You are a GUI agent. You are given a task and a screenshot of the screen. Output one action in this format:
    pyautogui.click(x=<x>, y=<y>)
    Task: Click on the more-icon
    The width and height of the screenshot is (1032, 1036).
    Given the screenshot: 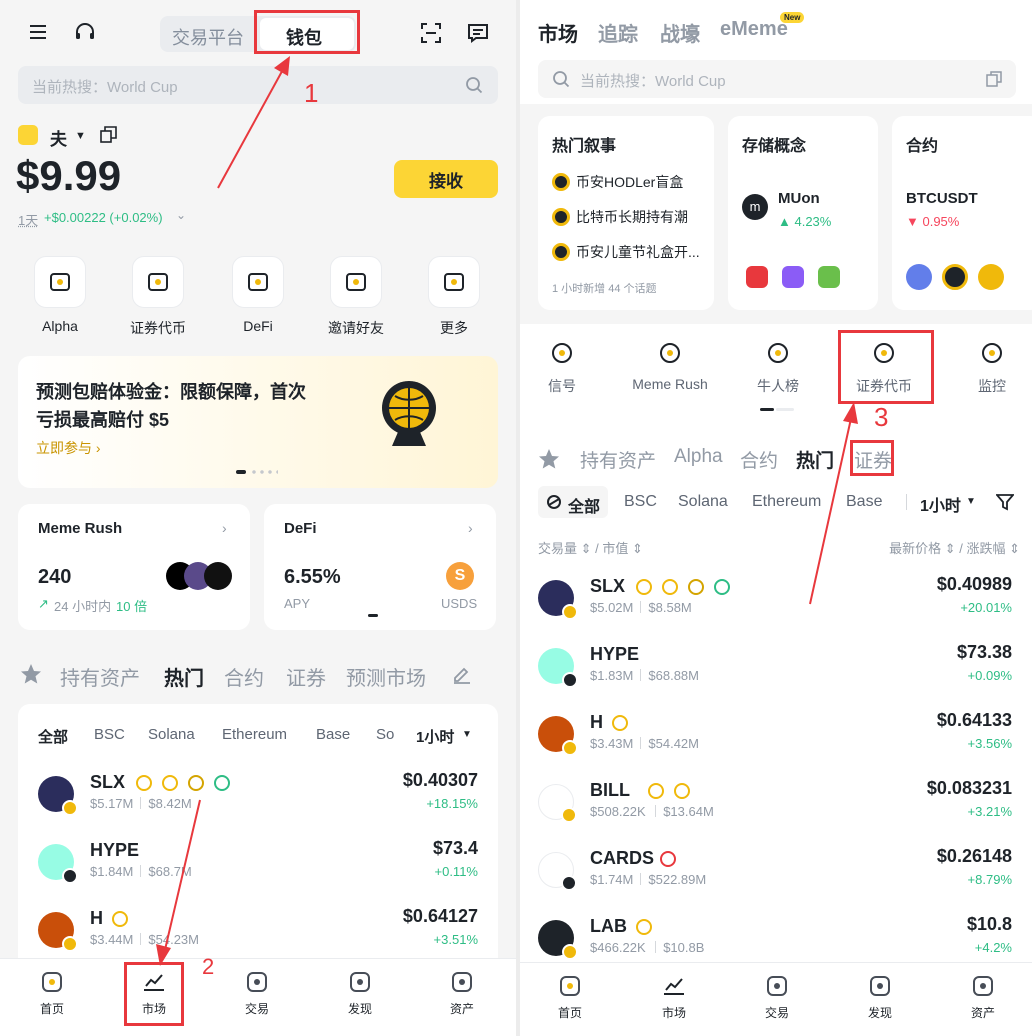 What is the action you would take?
    pyautogui.click(x=454, y=282)
    